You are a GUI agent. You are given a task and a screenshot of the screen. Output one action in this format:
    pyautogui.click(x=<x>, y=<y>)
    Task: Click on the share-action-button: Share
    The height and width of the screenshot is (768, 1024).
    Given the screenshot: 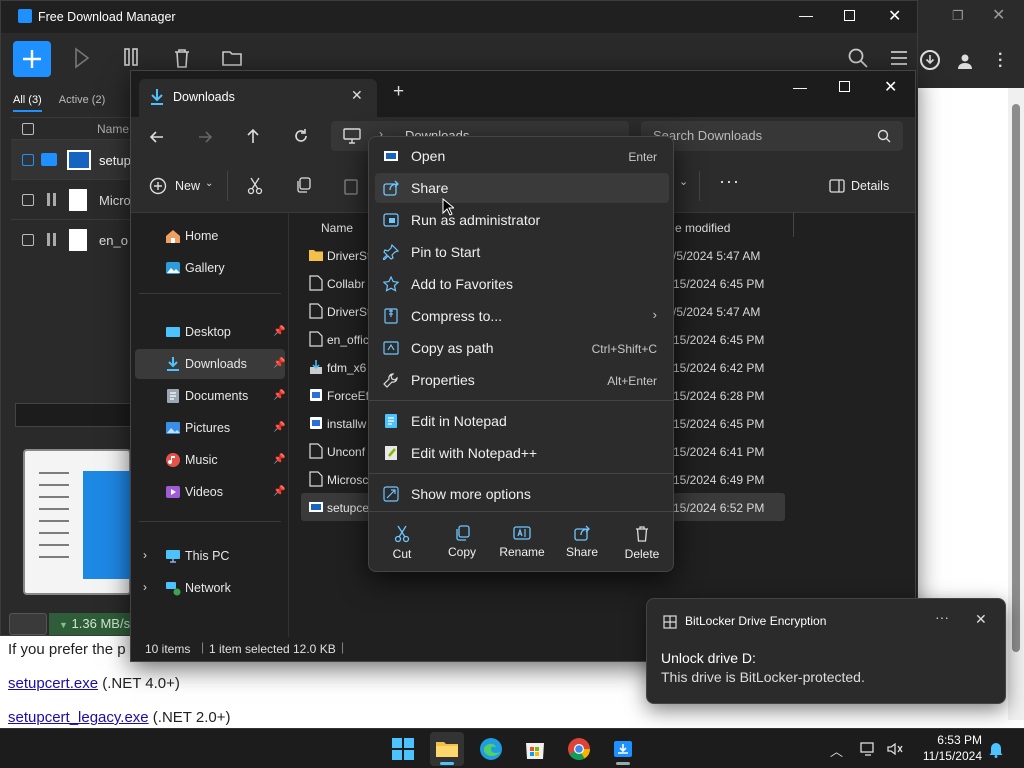 What is the action you would take?
    pyautogui.click(x=582, y=542)
    